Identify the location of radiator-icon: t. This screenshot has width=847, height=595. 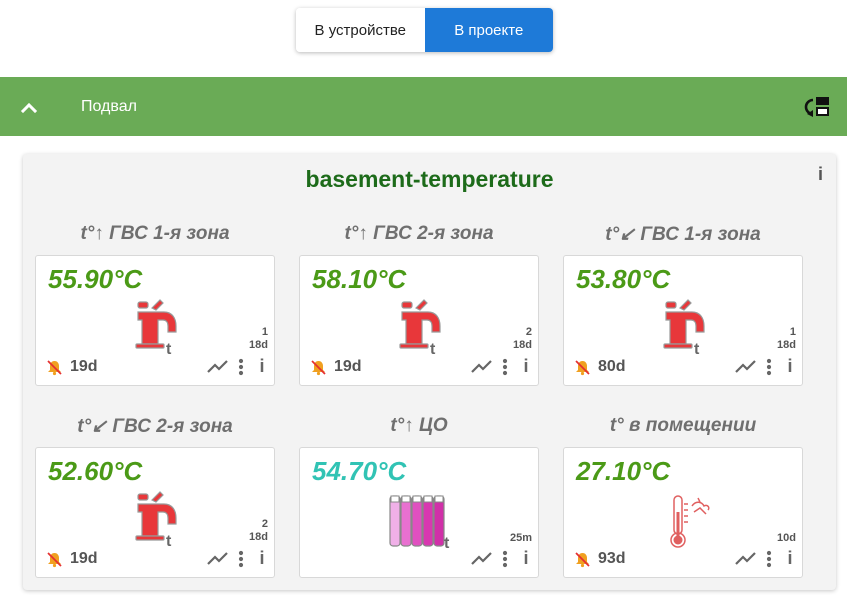
(421, 523).